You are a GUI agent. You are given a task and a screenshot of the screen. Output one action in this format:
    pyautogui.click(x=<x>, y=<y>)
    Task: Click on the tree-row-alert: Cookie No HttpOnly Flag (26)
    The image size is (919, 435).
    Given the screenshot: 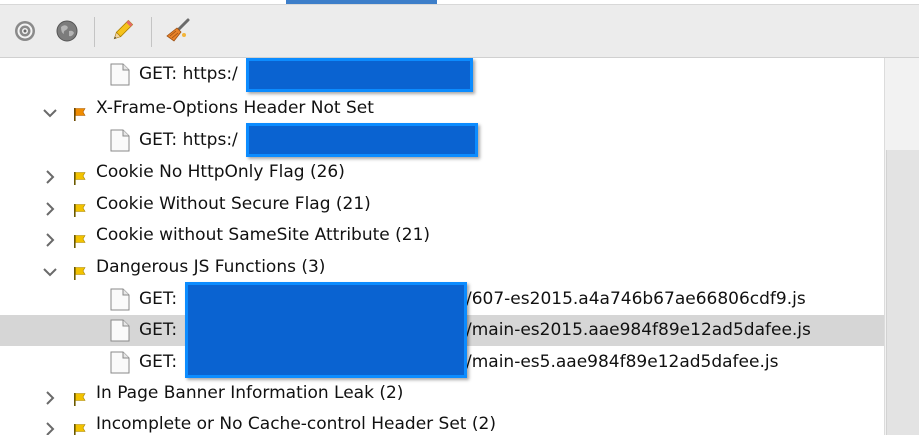 What is the action you would take?
    pyautogui.click(x=442, y=172)
    